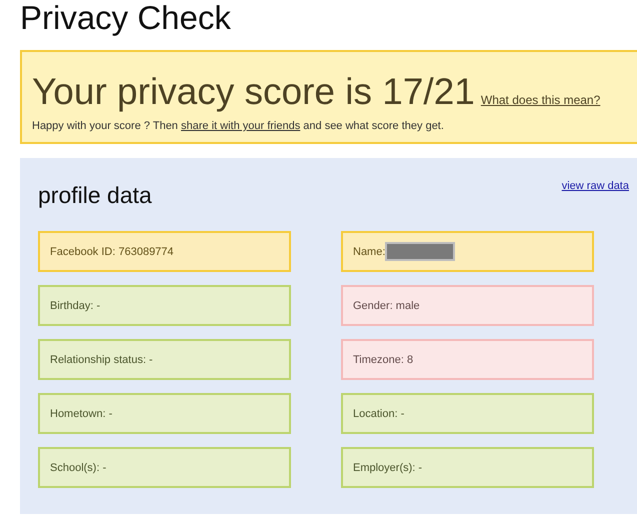  I want to click on share-message: Happy with your score ? Then share it with your friends and see what score they get., so click(238, 126).